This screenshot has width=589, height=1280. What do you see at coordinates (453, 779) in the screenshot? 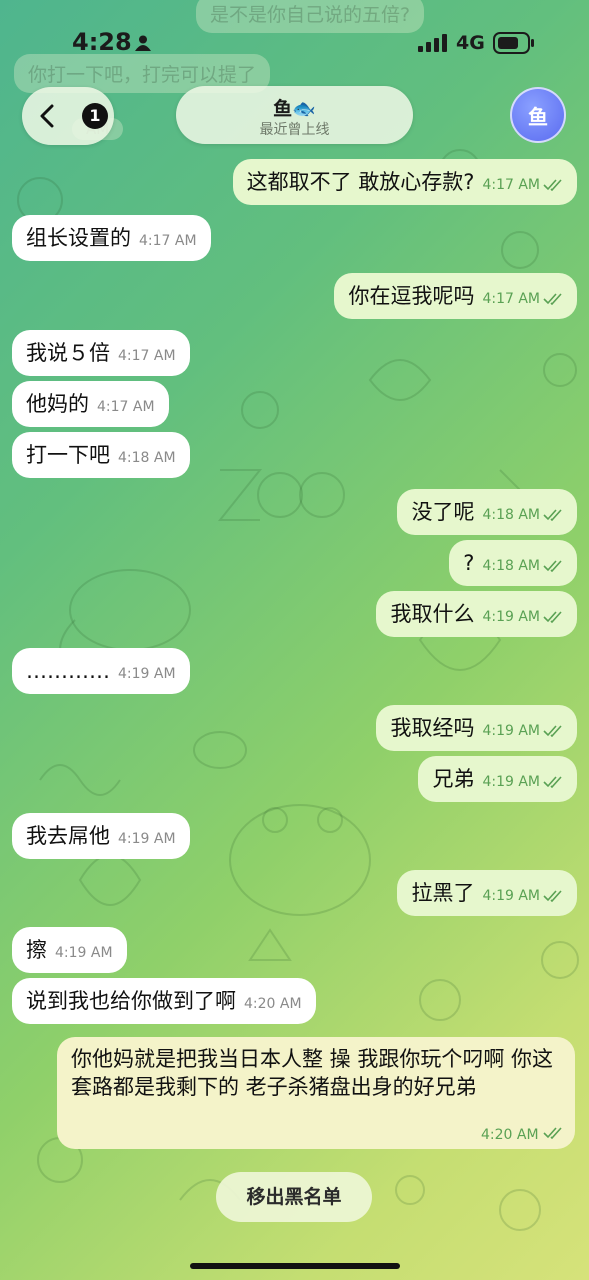
I see `message-text: 兄弟` at bounding box center [453, 779].